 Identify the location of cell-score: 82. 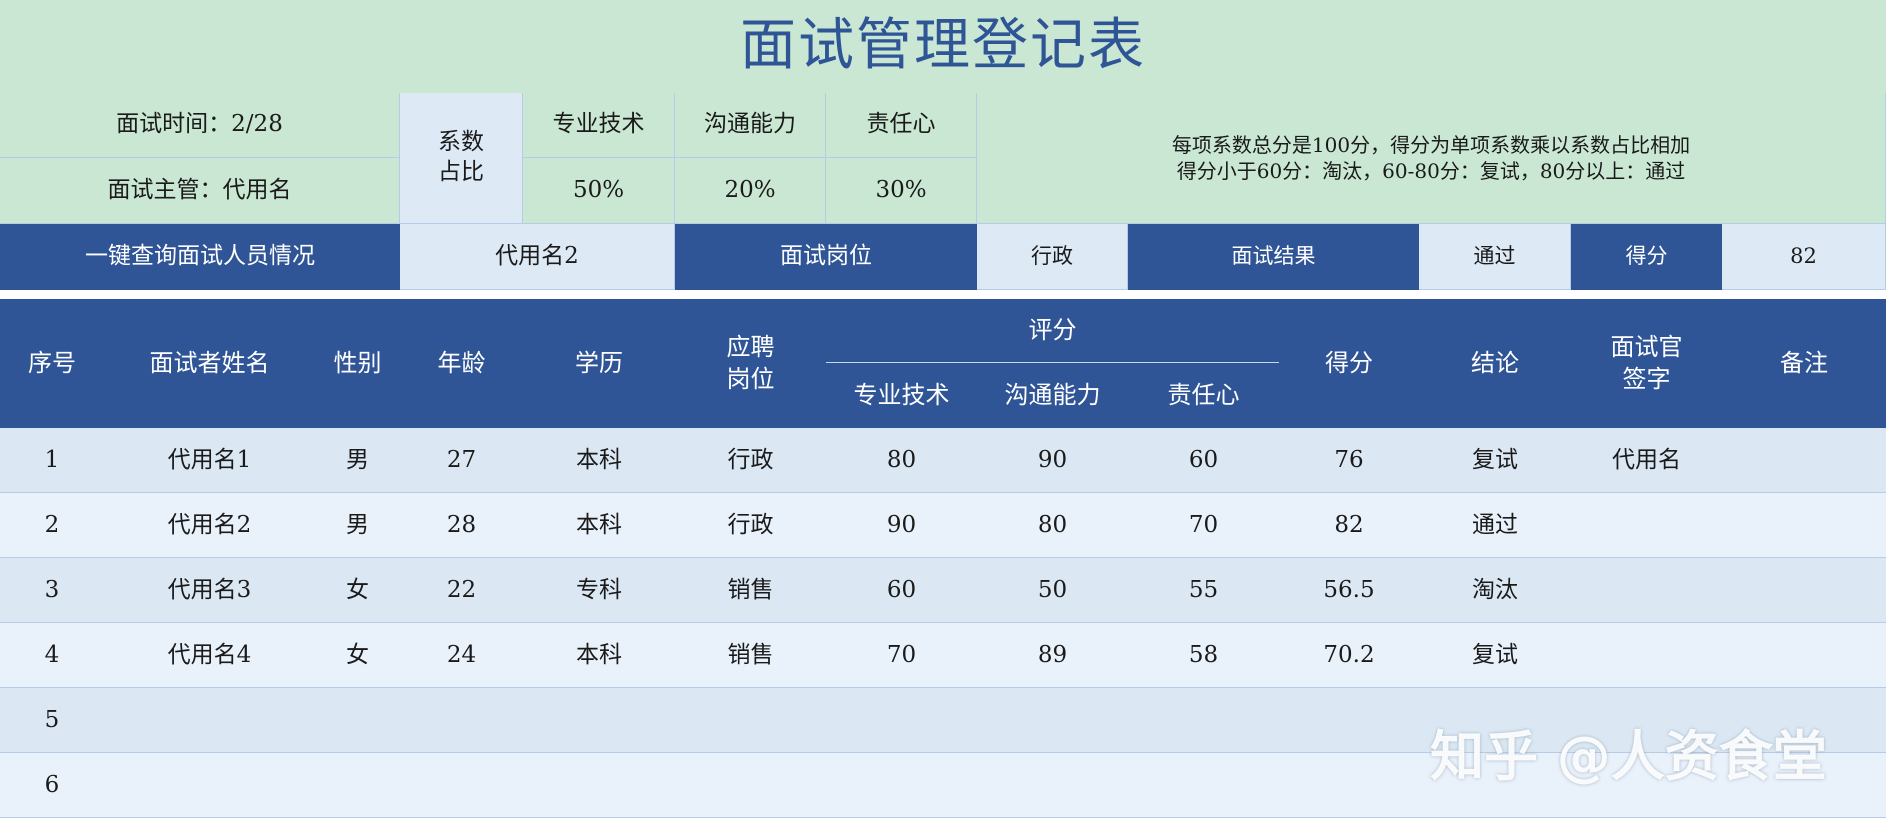
(1349, 525).